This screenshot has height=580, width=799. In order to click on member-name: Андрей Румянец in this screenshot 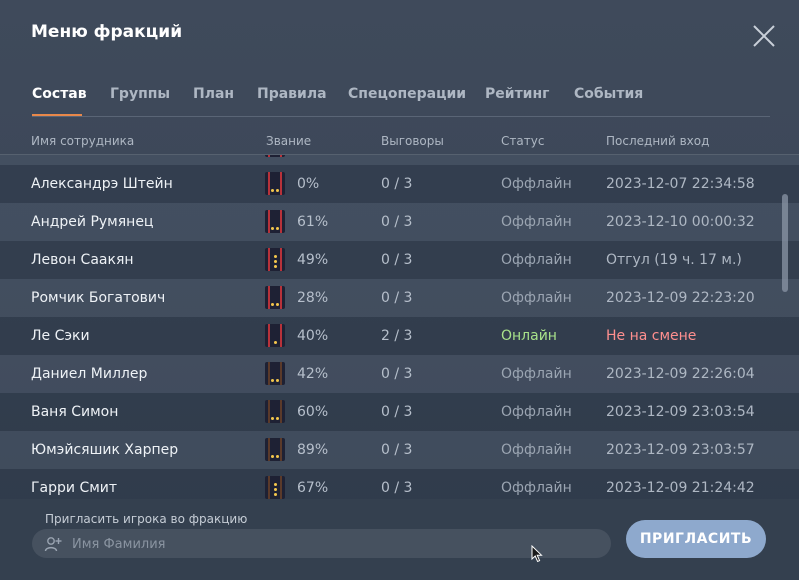, I will do `click(92, 222)`.